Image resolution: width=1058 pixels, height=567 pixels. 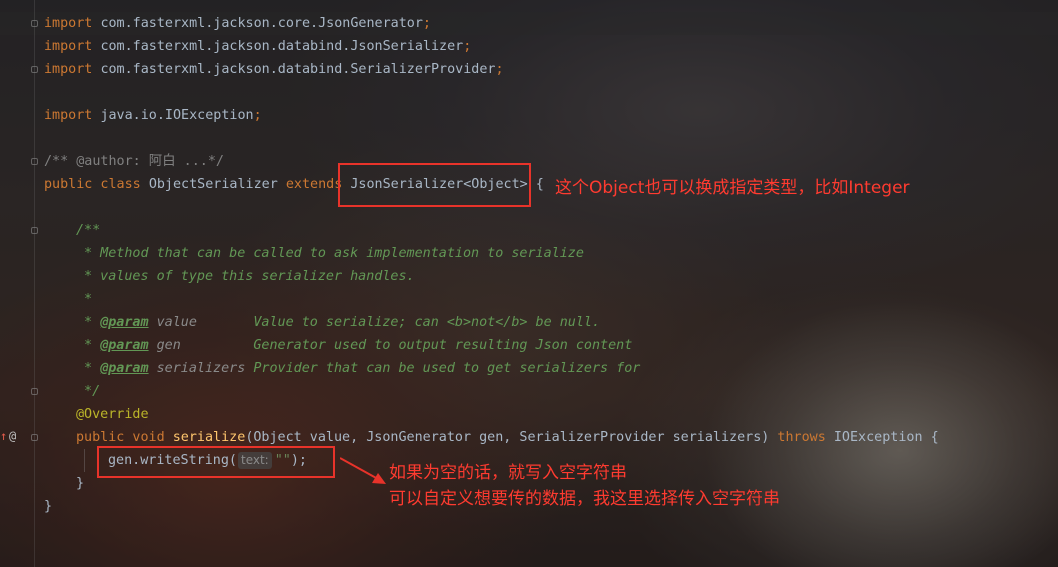 What do you see at coordinates (216, 462) in the screenshot?
I see `highlight-box-write-string` at bounding box center [216, 462].